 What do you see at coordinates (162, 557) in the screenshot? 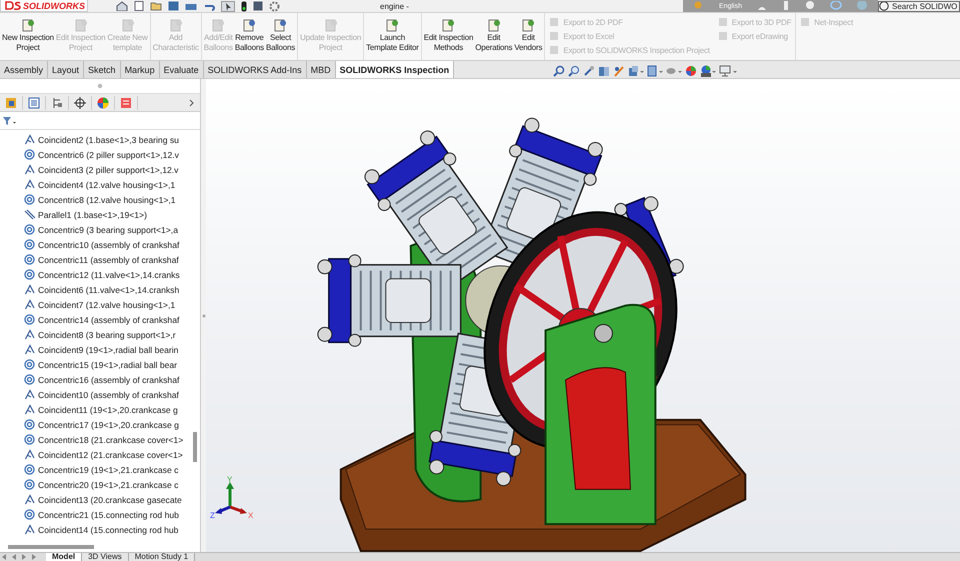
I see `model-view-tab: Motion Study 1` at bounding box center [162, 557].